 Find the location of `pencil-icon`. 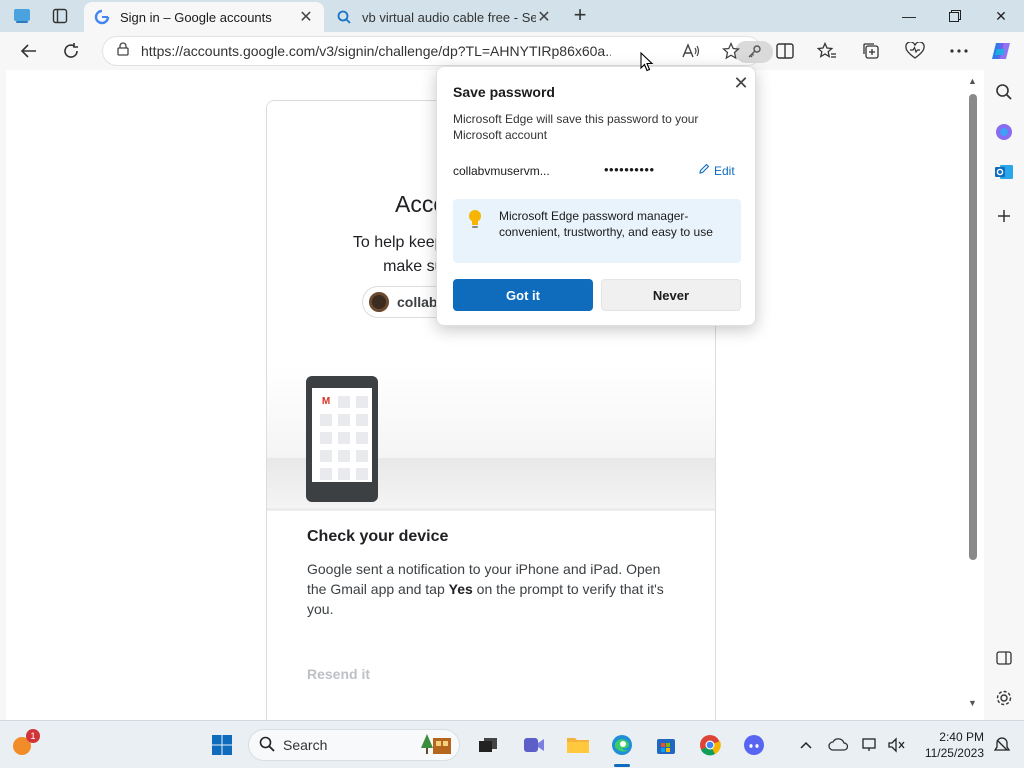

pencil-icon is located at coordinates (704, 170).